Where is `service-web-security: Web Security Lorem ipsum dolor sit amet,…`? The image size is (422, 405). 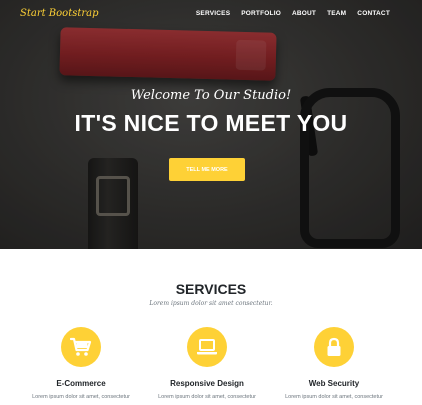
service-web-security: Web Security Lorem ipsum dolor sit amet,… is located at coordinates (334, 363).